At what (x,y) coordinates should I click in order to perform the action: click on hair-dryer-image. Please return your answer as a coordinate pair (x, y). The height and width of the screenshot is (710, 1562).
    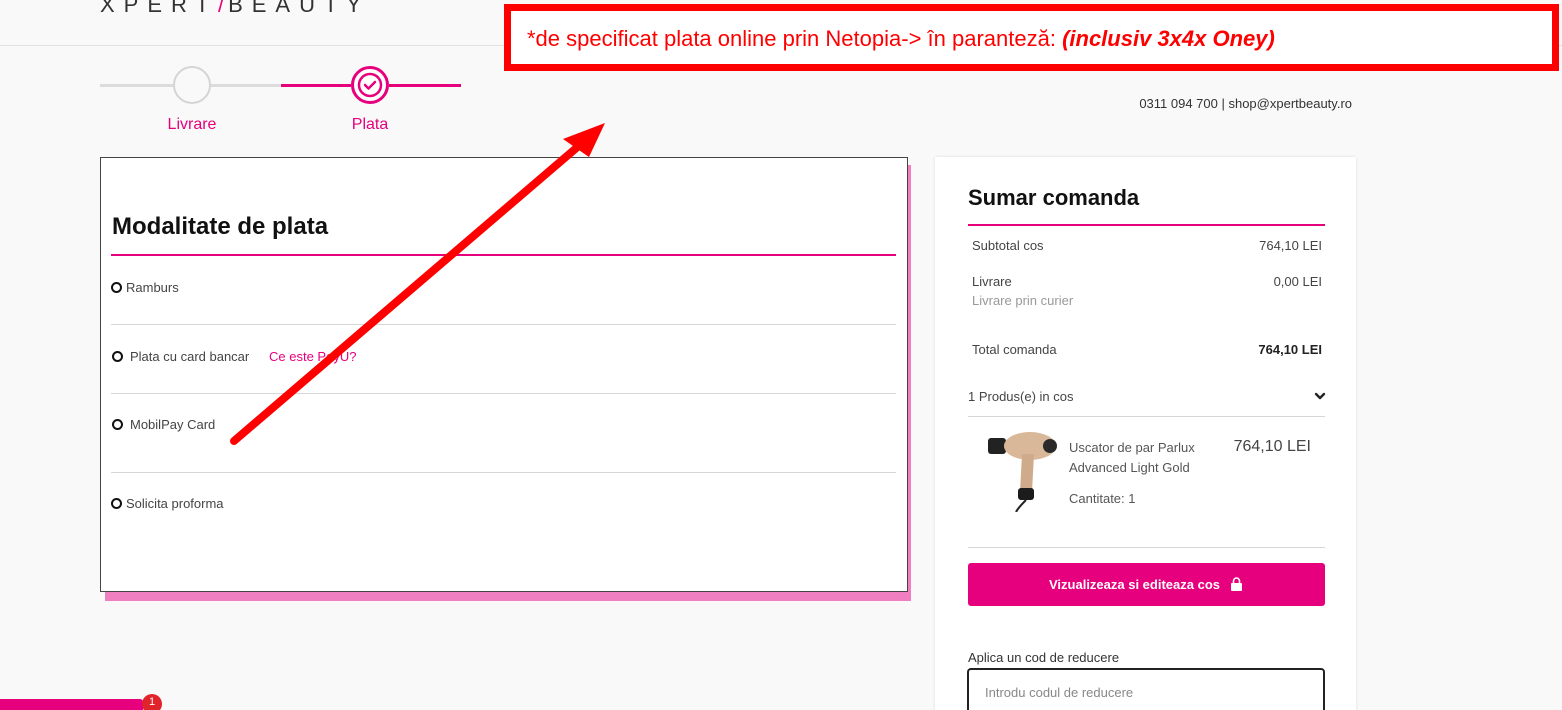
    Looking at the image, I should click on (1023, 470).